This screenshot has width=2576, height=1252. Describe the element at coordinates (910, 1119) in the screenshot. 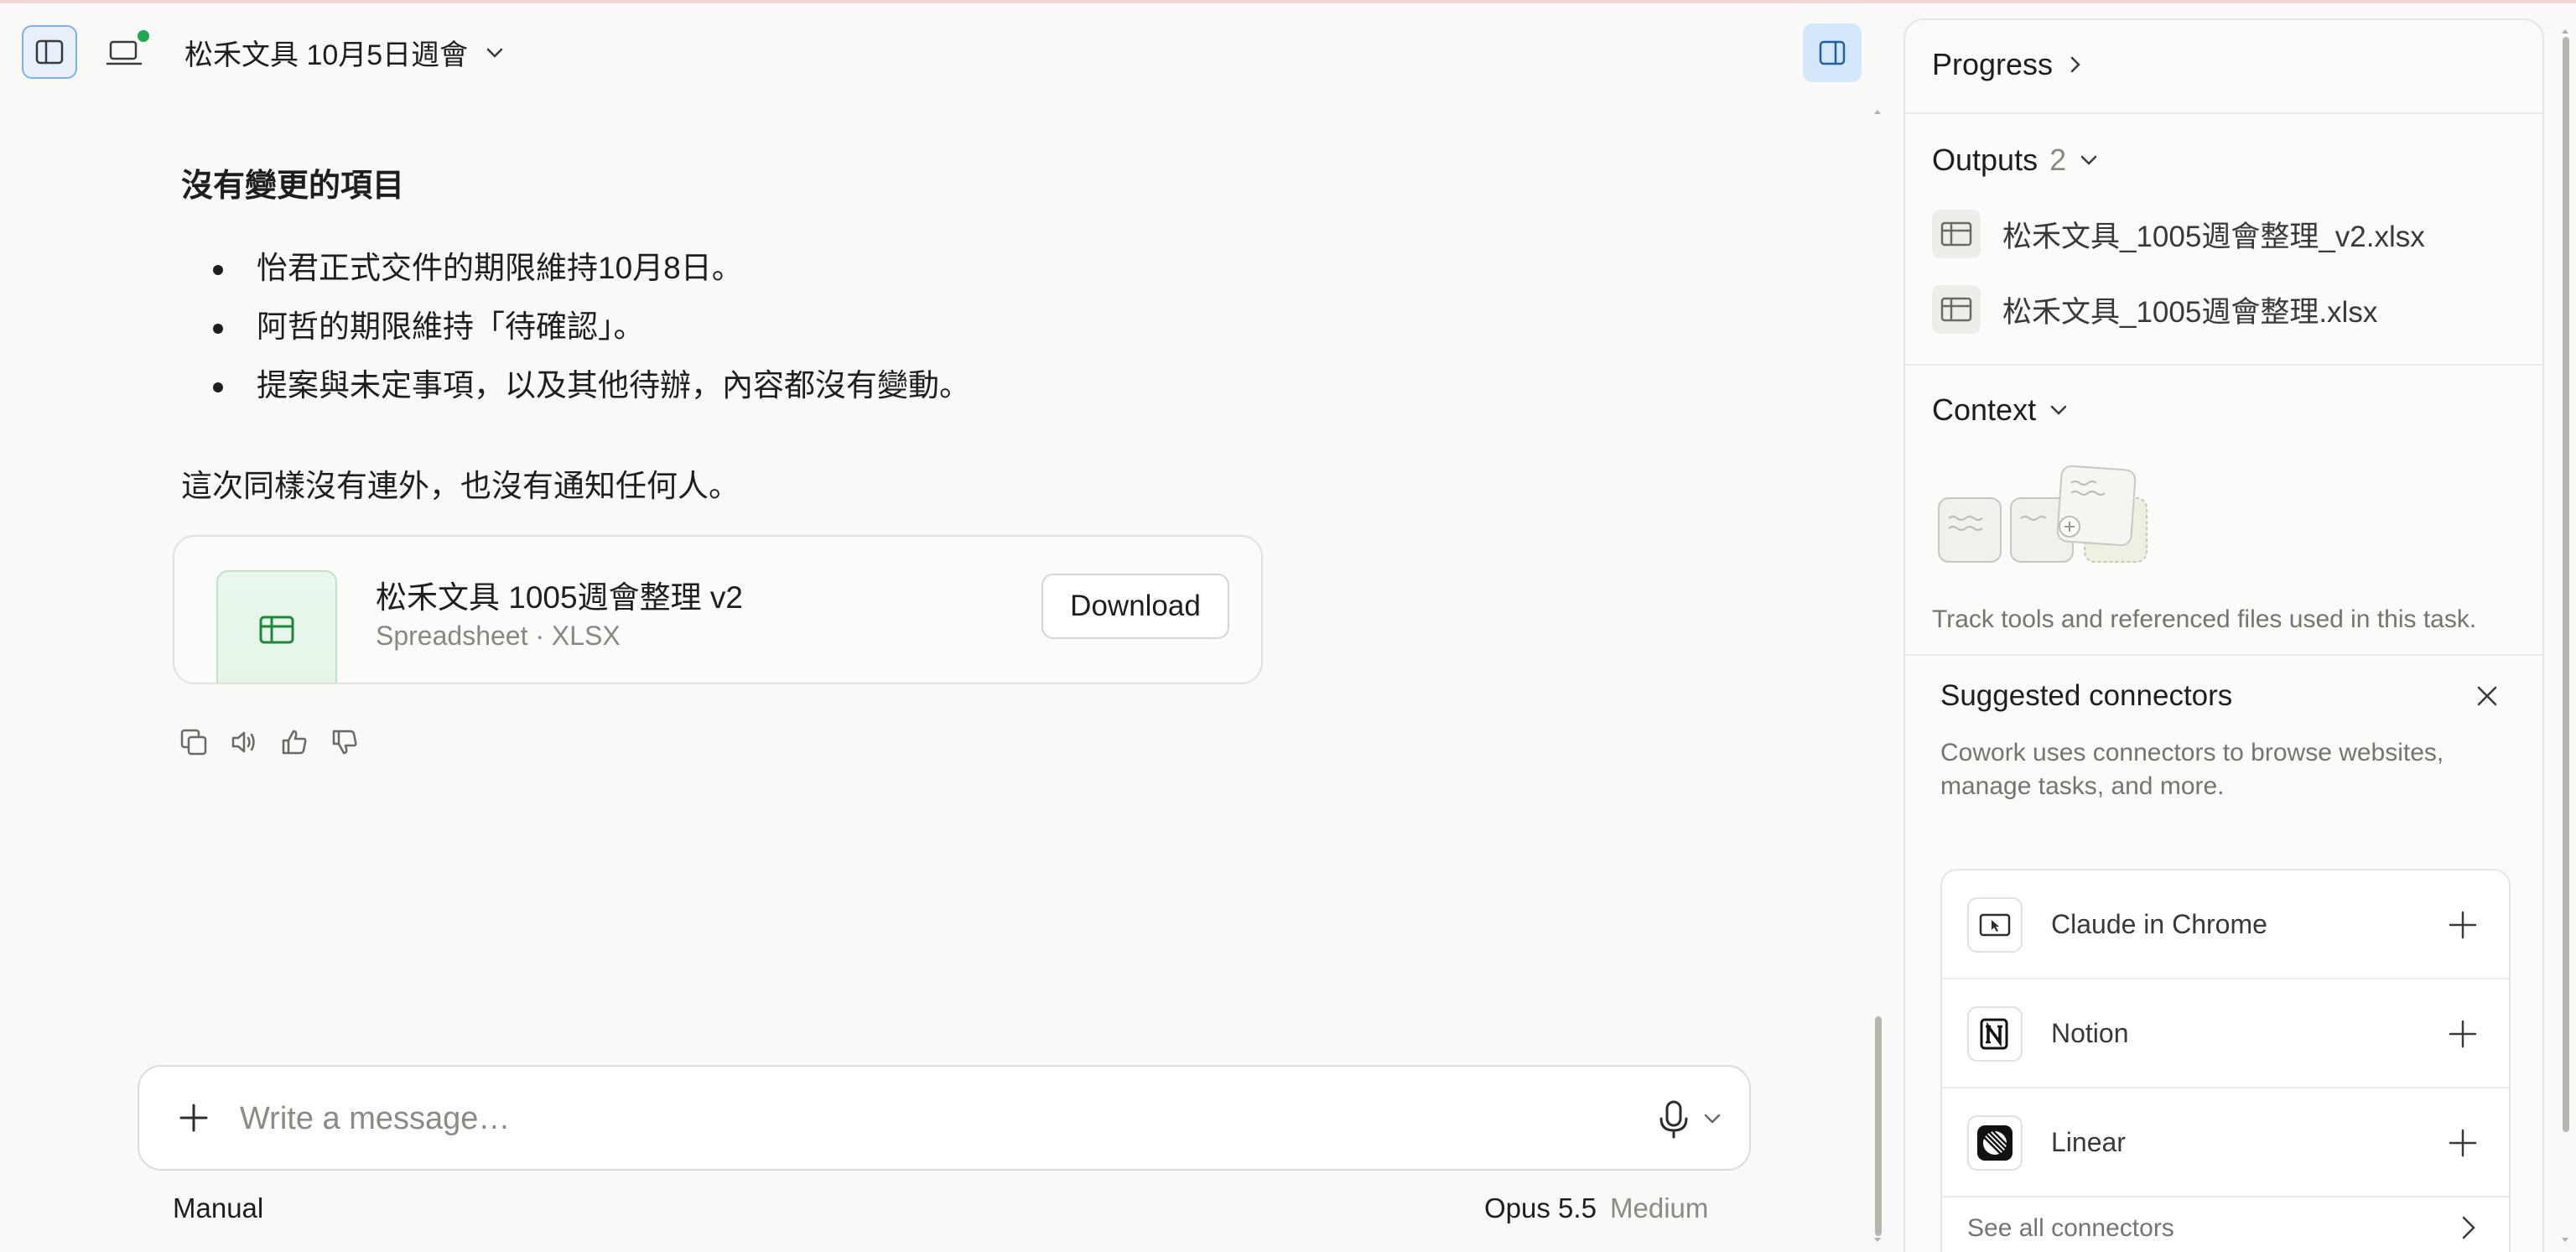

I see `message-input` at that location.